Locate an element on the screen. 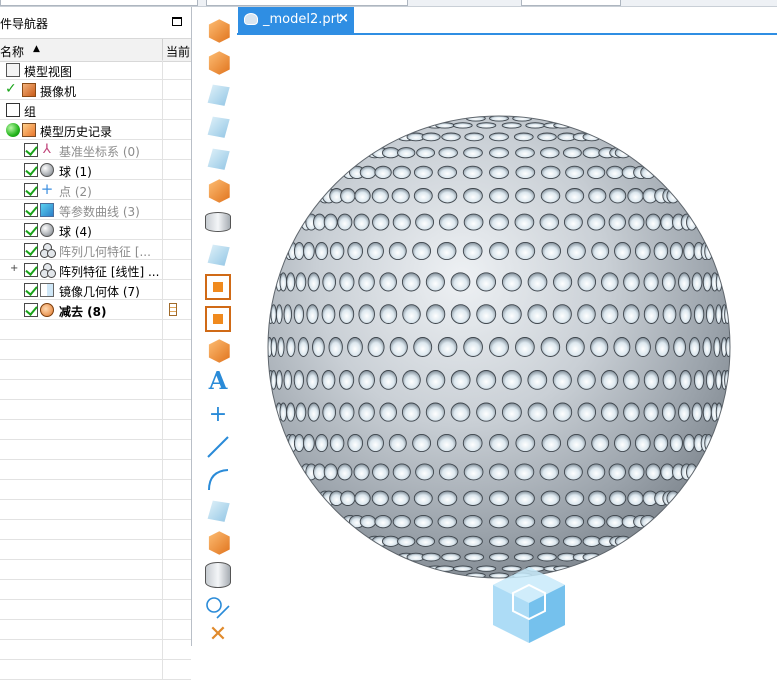 The width and height of the screenshot is (777, 680). tree-row-mirror-geometry: 镜像几何体 (7) is located at coordinates (95, 290).